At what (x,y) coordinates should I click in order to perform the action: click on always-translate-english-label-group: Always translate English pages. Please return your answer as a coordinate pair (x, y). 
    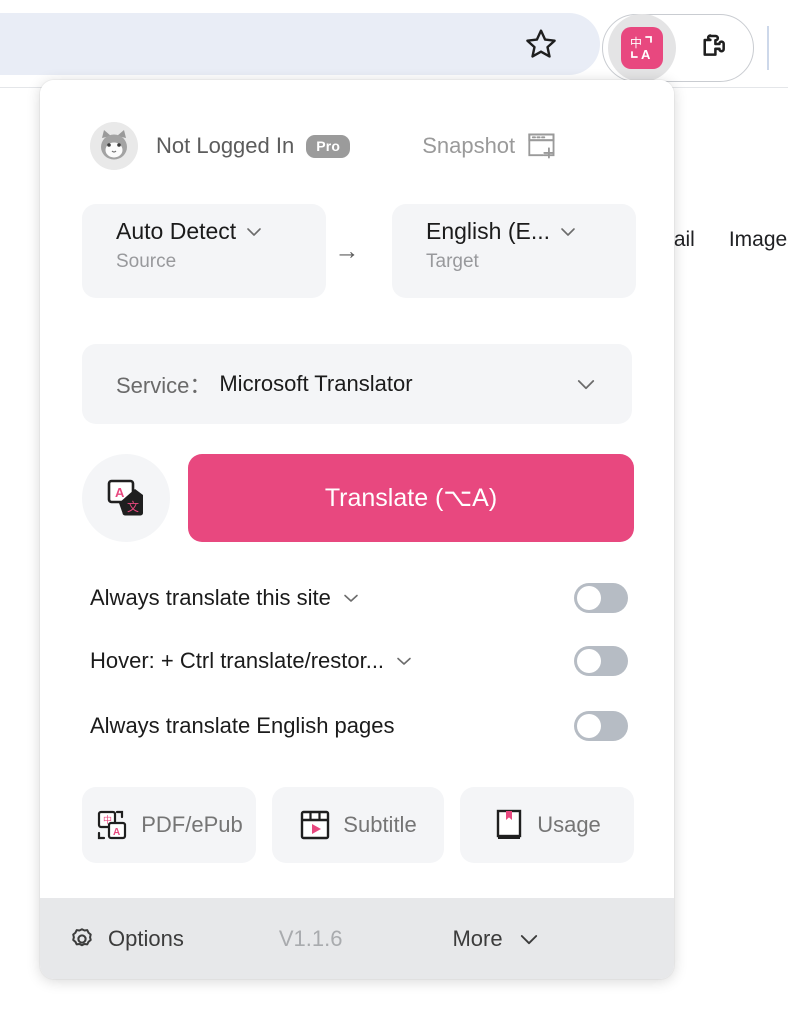
    Looking at the image, I should click on (242, 726).